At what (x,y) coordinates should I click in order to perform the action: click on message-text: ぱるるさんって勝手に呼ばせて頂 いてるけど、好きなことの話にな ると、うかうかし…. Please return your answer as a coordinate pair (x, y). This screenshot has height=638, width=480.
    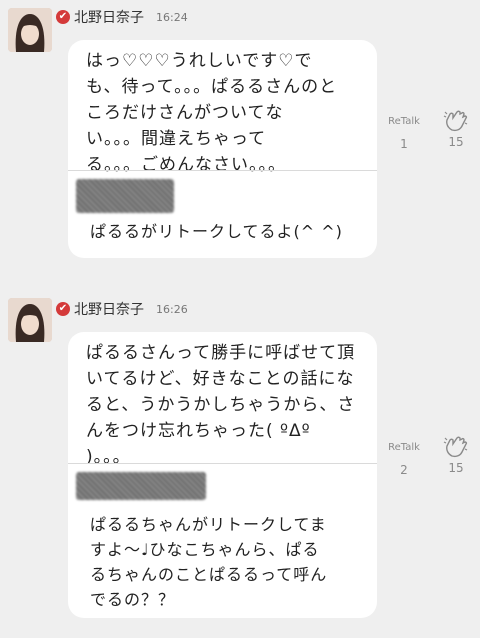
    Looking at the image, I should click on (221, 405).